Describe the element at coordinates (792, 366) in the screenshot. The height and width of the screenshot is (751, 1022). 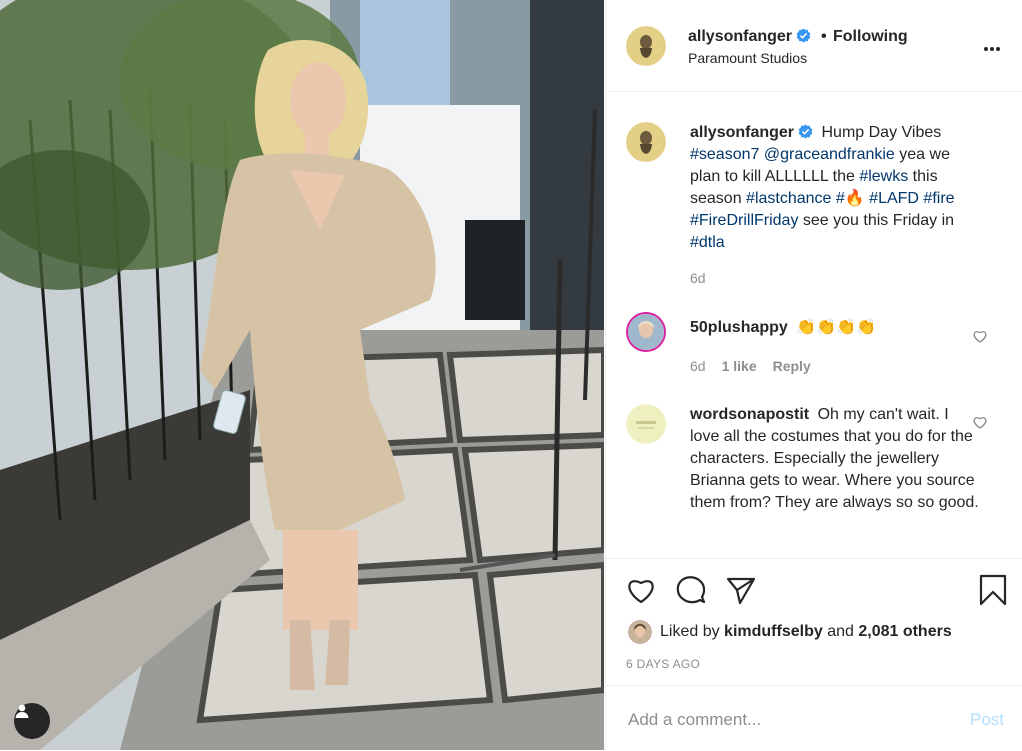
I see `reply-button: Reply` at that location.